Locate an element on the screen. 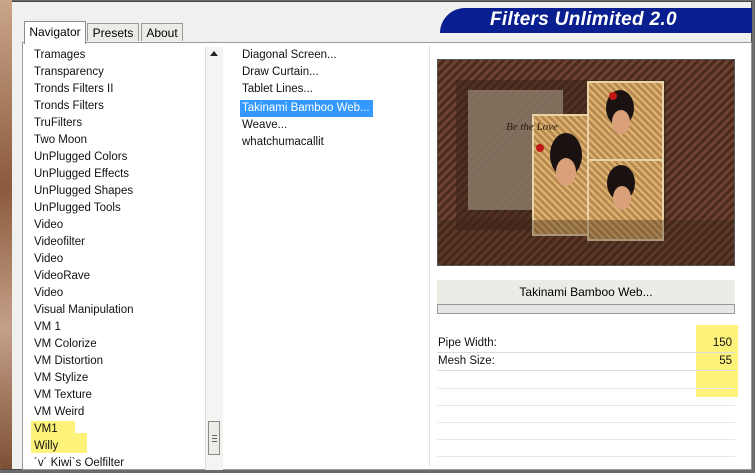 Image resolution: width=755 pixels, height=473 pixels. category-item: UnPlugged Effects is located at coordinates (119, 174).